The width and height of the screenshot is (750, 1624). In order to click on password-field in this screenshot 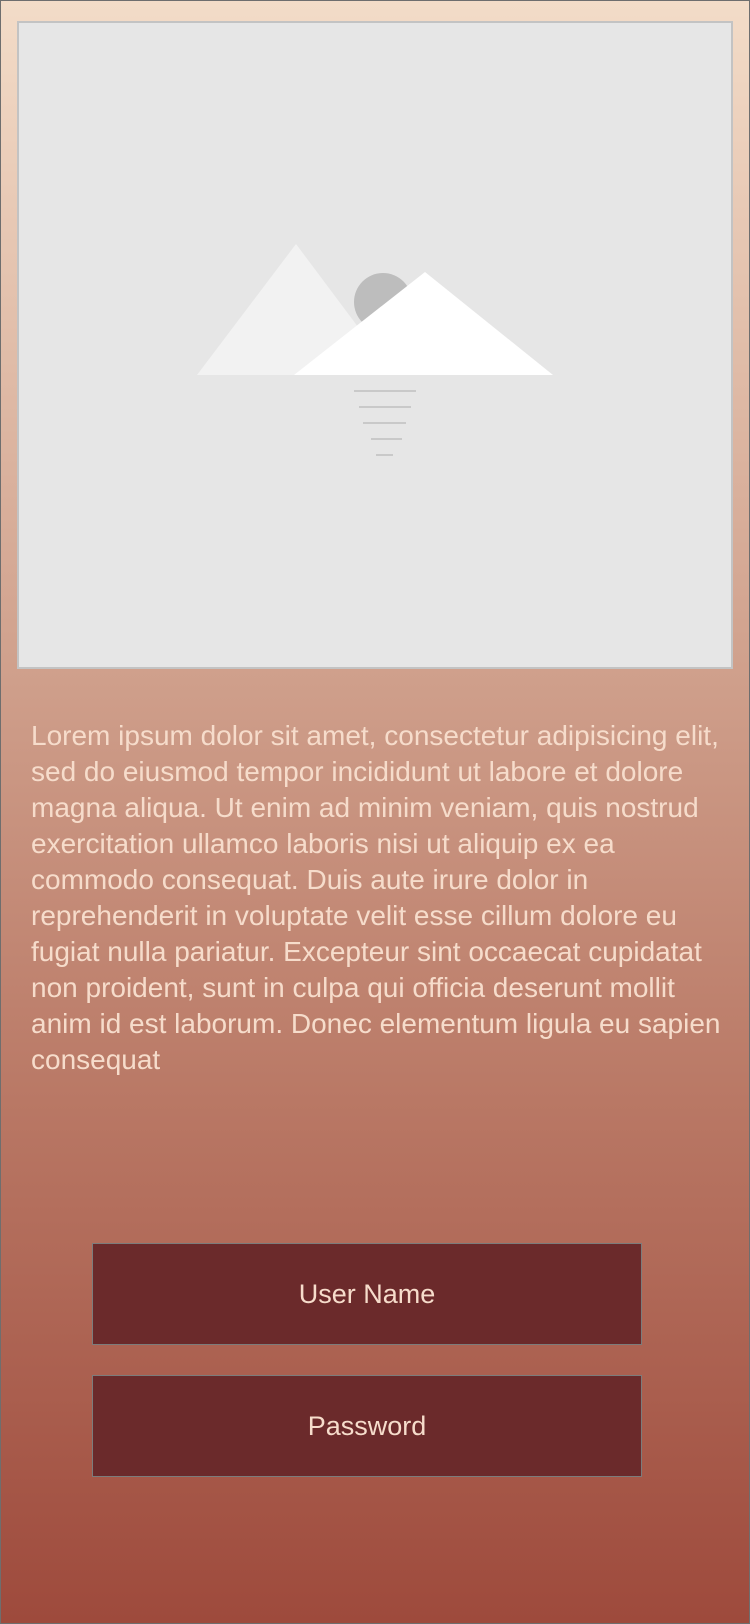, I will do `click(367, 1426)`.